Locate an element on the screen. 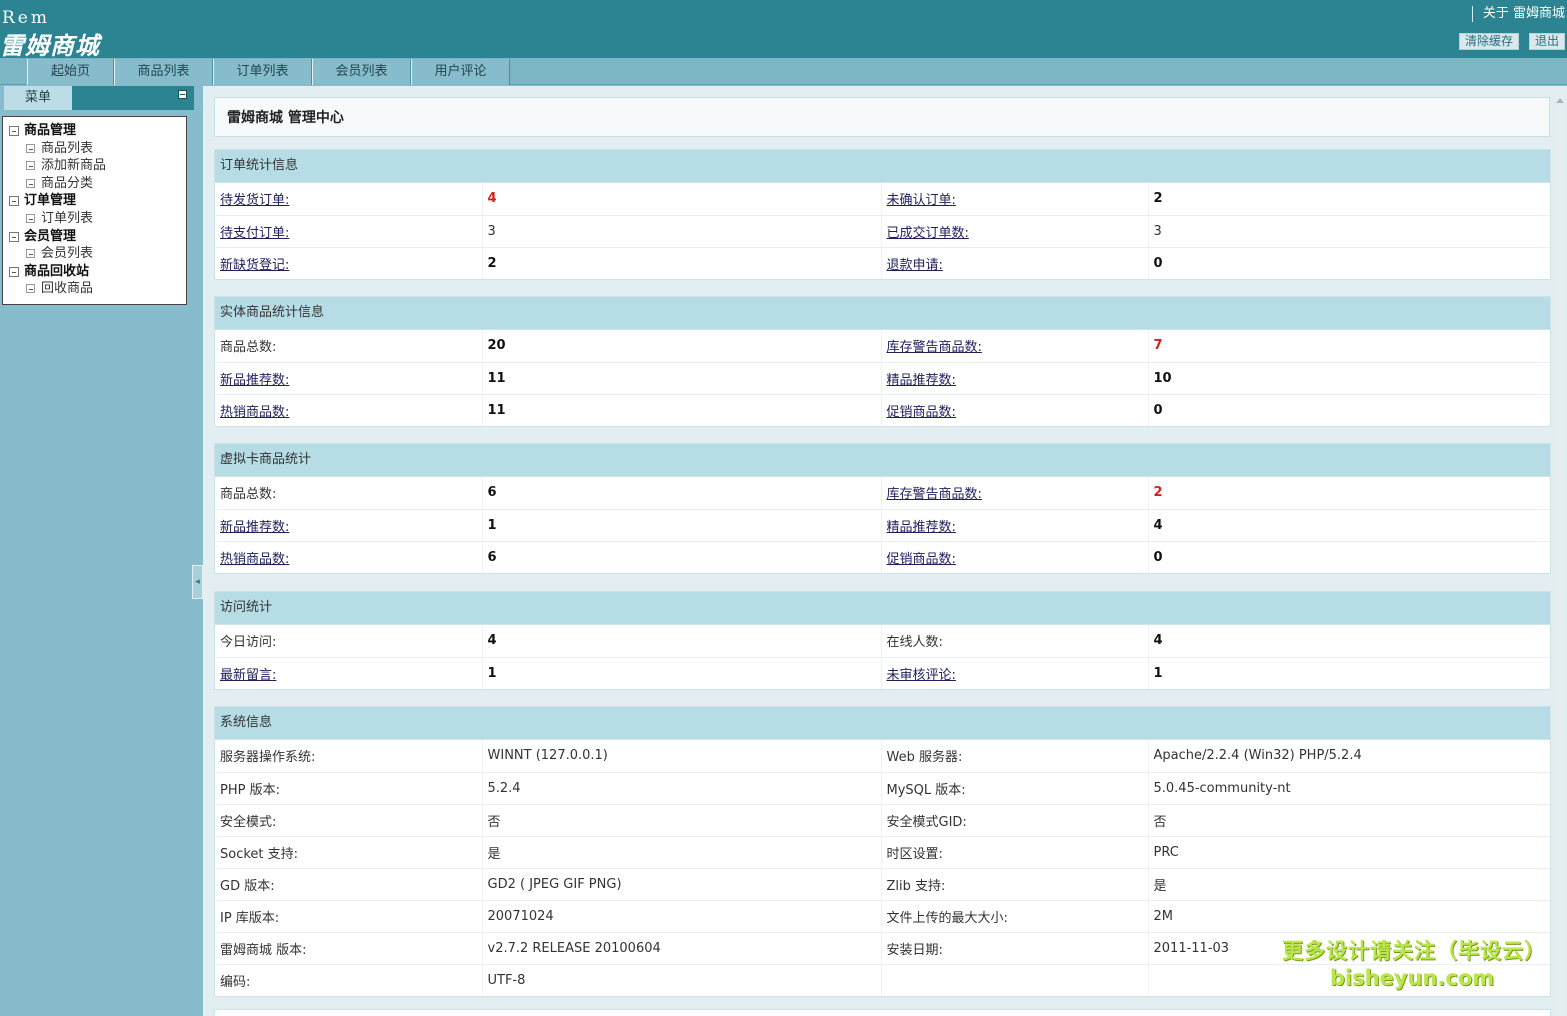 This screenshot has height=1016, width=1567. table-row: 热销商品数: 11 促销商品数: 0 is located at coordinates (882, 410).